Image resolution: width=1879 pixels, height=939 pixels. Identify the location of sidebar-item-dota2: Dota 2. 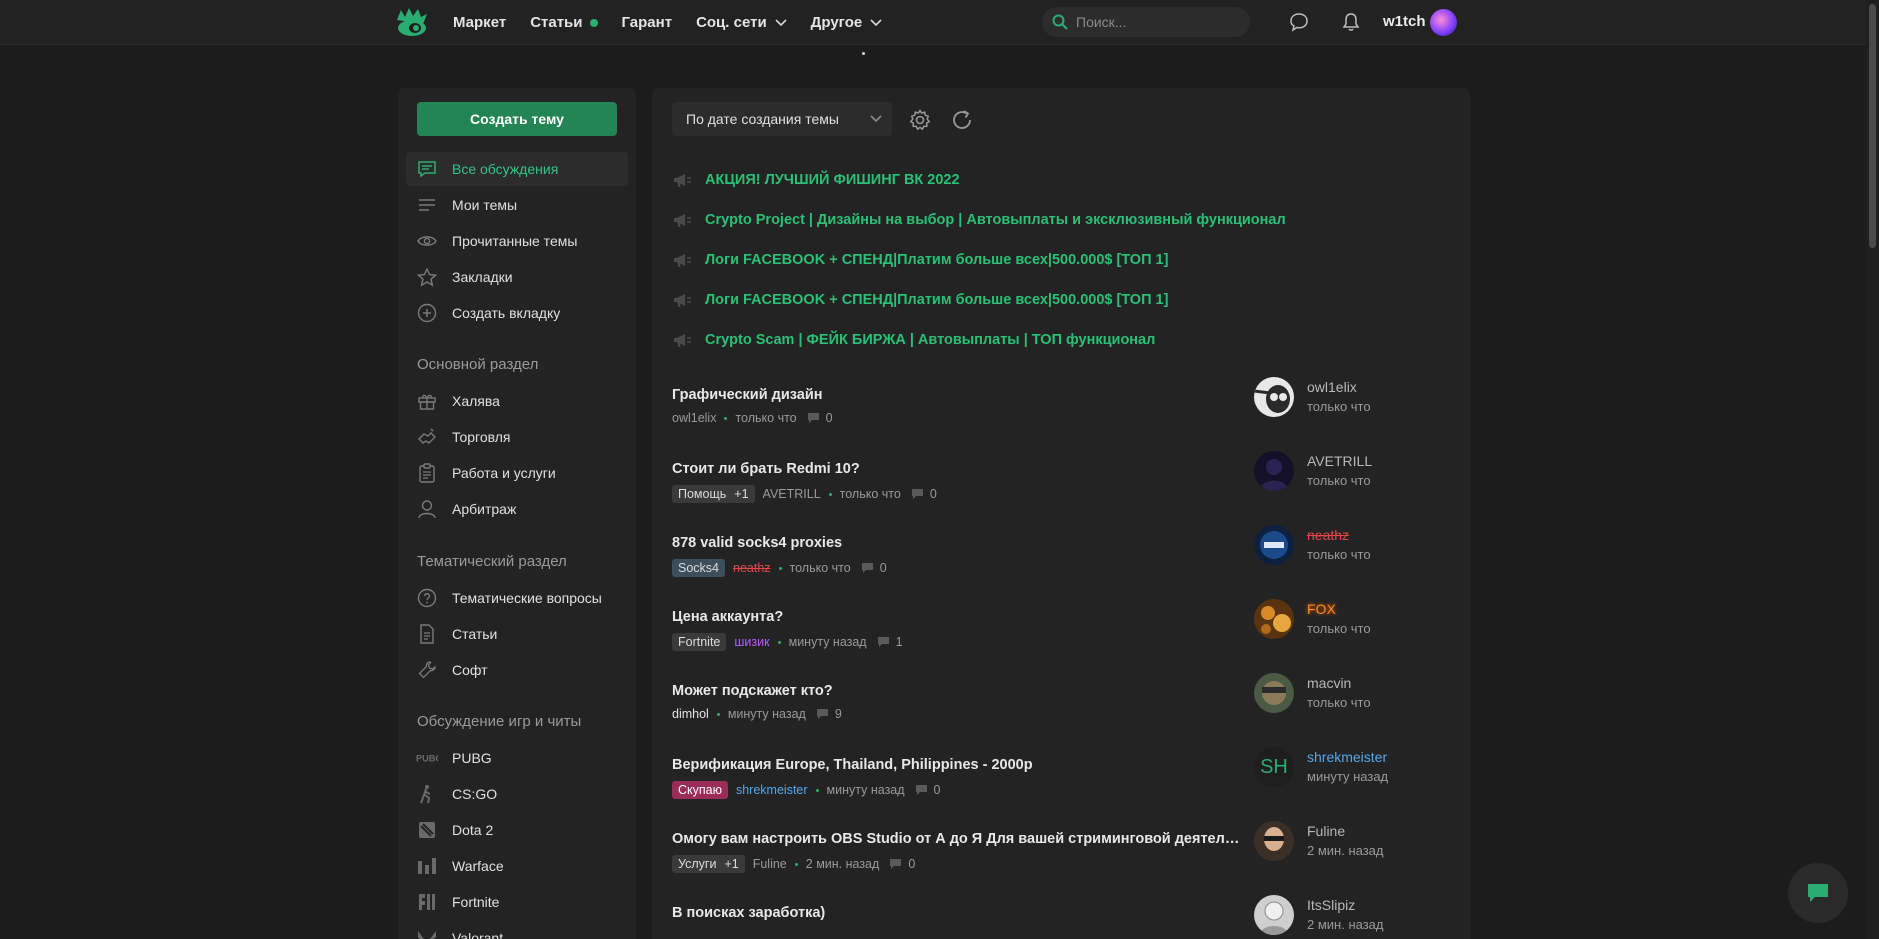
(517, 830).